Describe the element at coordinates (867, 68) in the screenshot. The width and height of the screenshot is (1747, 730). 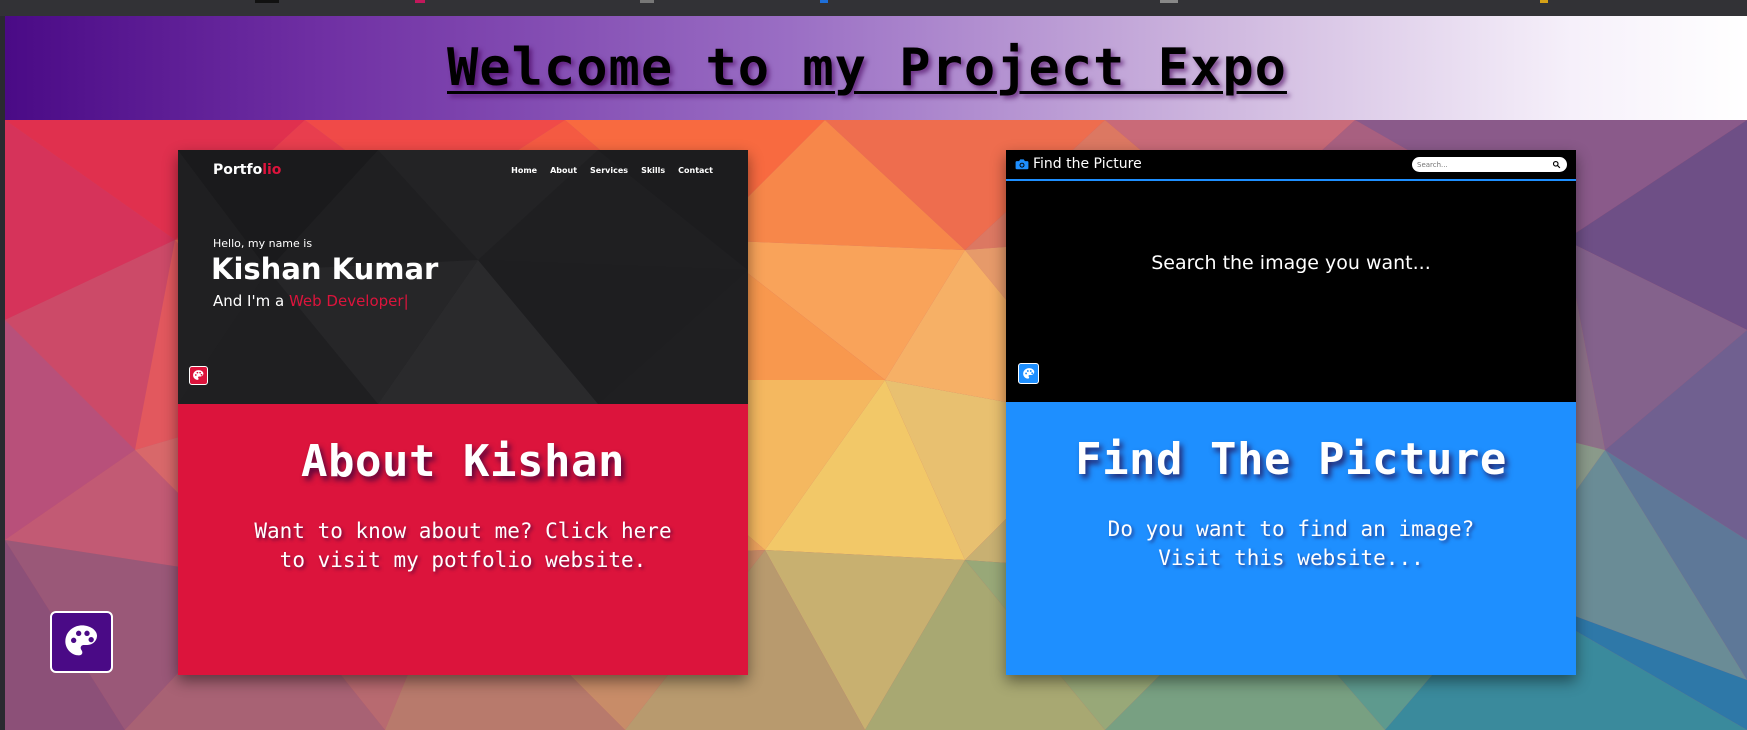
I see `page-title: Welcome to my Project Expo` at that location.